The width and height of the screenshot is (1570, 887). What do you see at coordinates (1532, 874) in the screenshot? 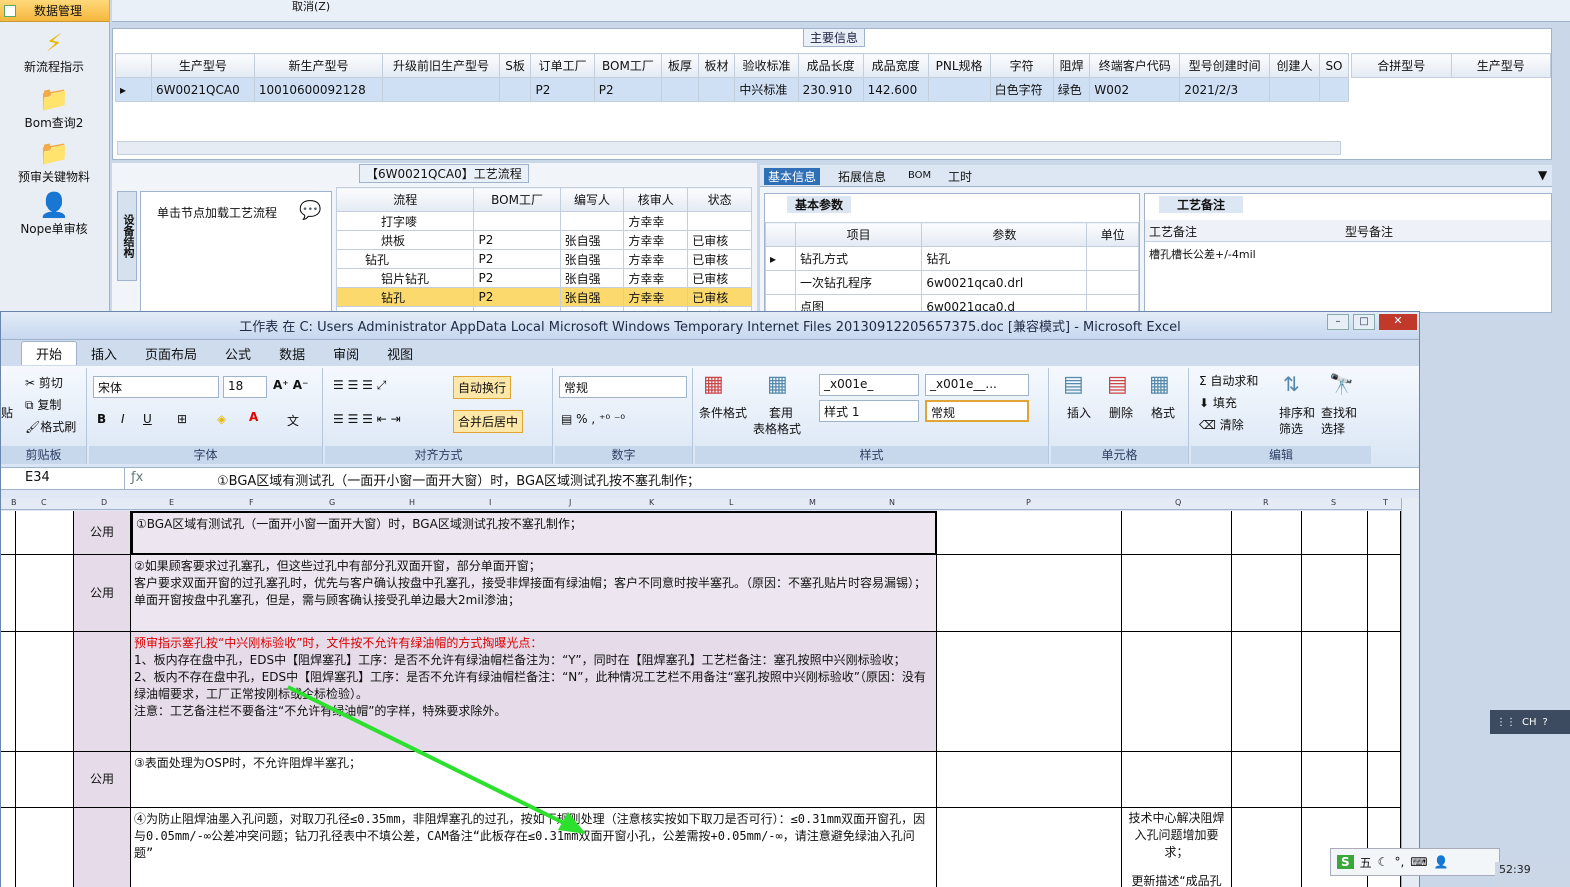
I see `clock: 52:39` at bounding box center [1532, 874].